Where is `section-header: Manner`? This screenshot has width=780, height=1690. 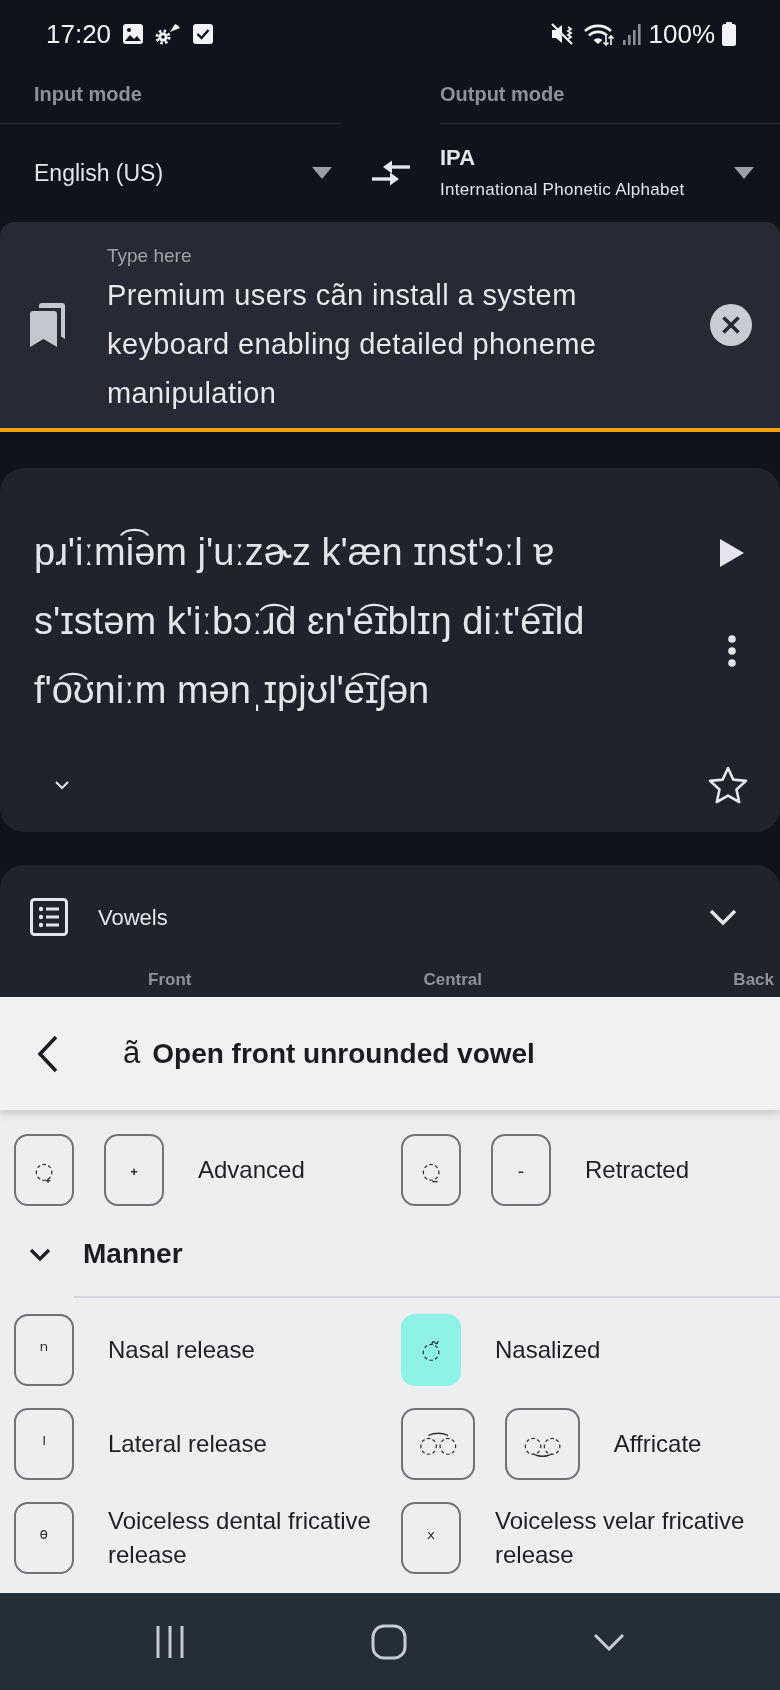 section-header: Manner is located at coordinates (390, 1254).